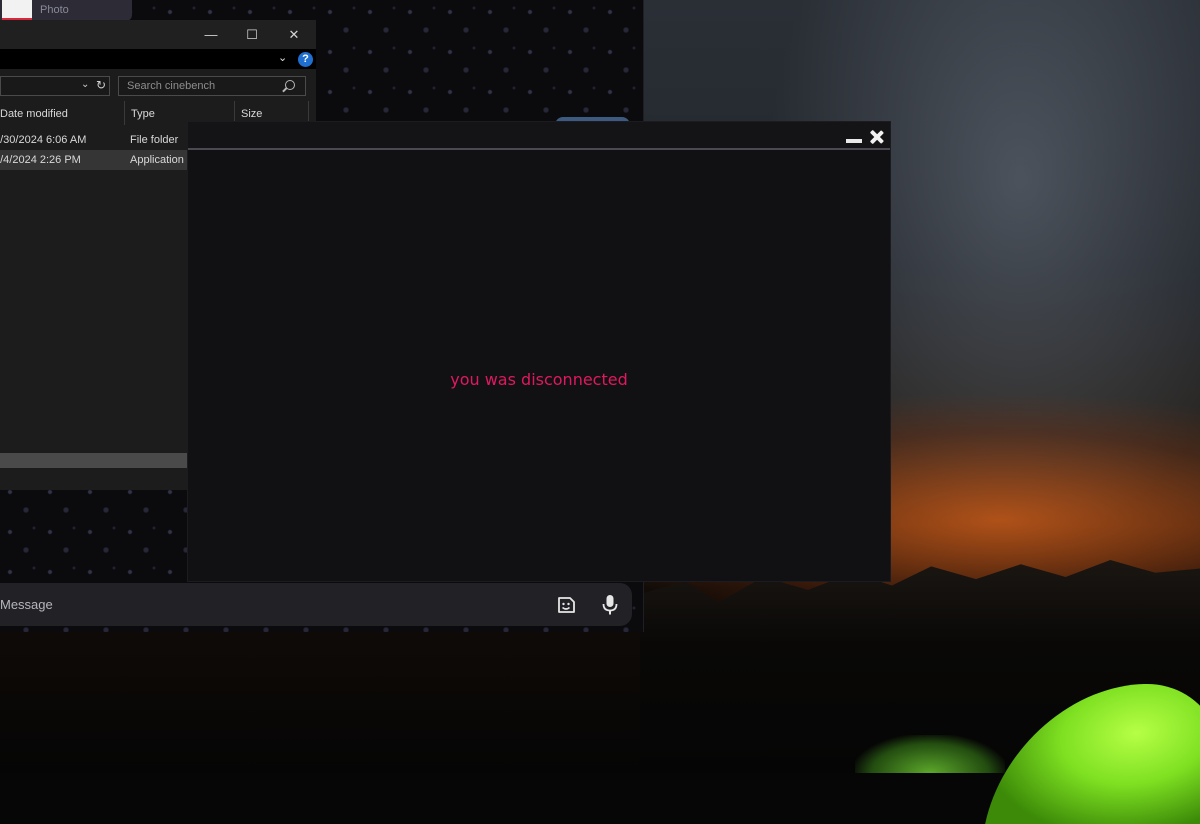 The width and height of the screenshot is (1200, 824). Describe the element at coordinates (203, 86) in the screenshot. I see `search-input` at that location.